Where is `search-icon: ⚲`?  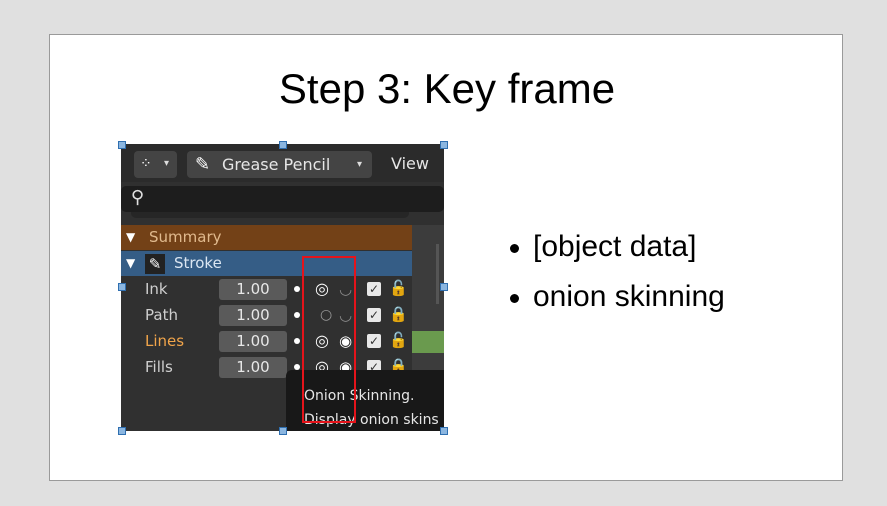 search-icon: ⚲ is located at coordinates (138, 197).